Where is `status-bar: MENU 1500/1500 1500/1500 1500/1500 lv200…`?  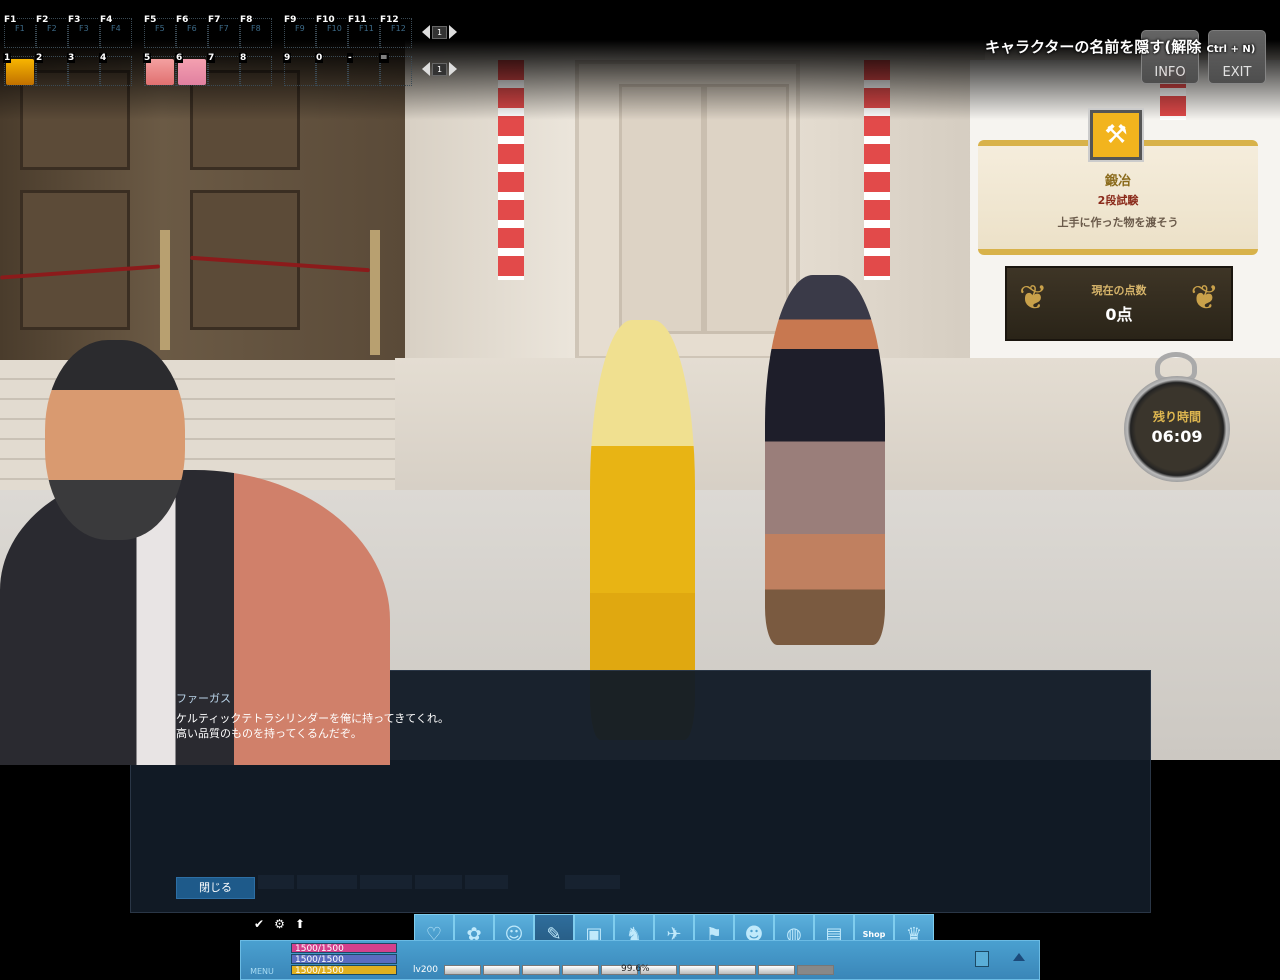 status-bar: MENU 1500/1500 1500/1500 1500/1500 lv200… is located at coordinates (640, 960).